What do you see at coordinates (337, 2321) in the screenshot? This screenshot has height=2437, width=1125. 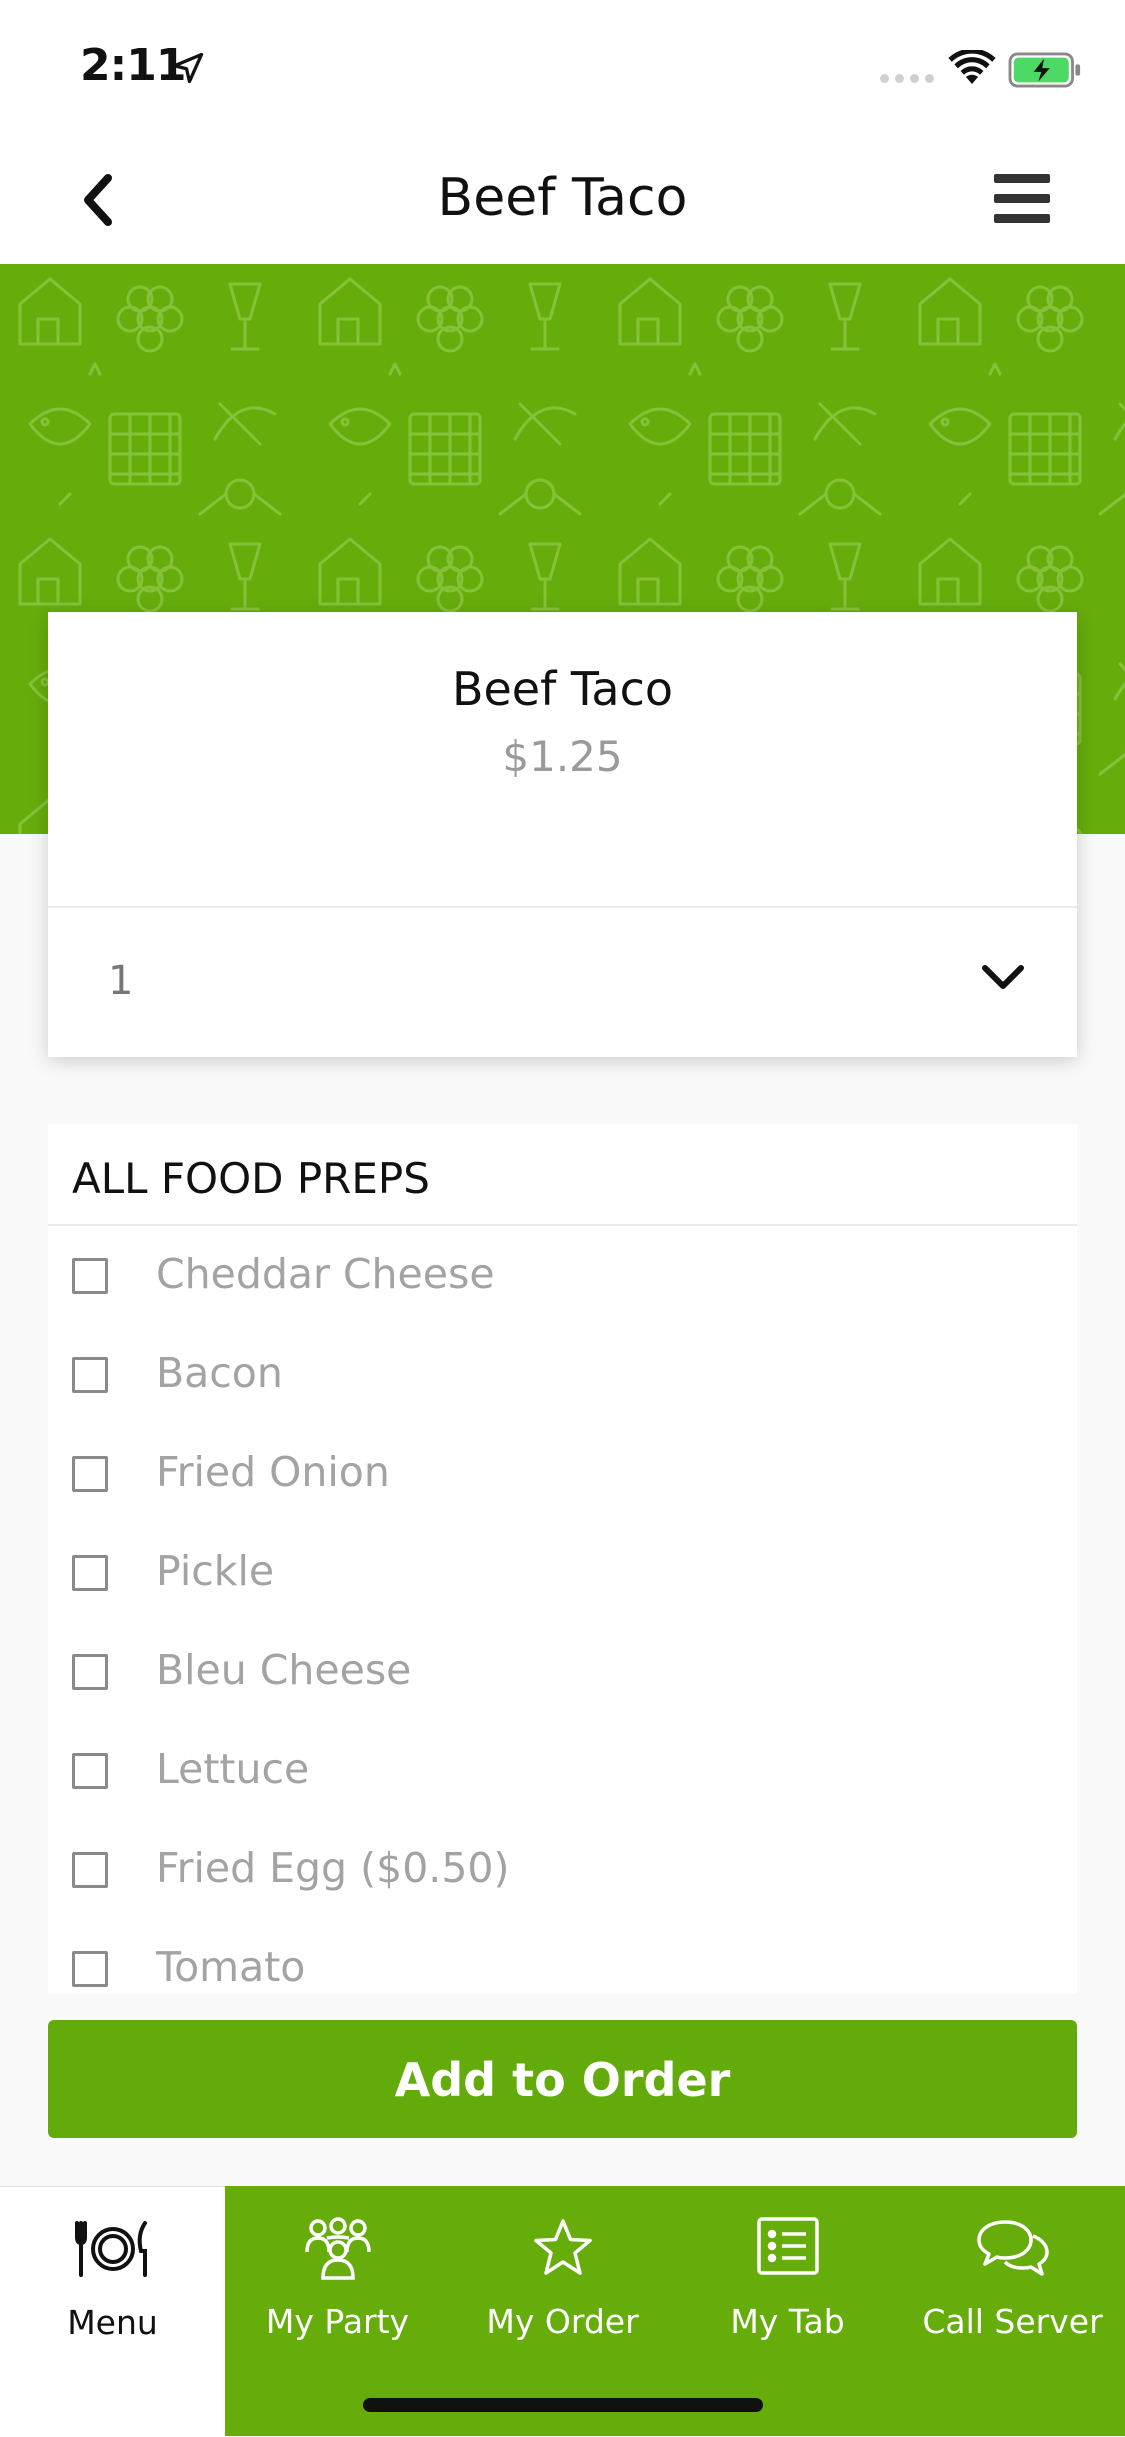 I see `tab-label: My Party` at bounding box center [337, 2321].